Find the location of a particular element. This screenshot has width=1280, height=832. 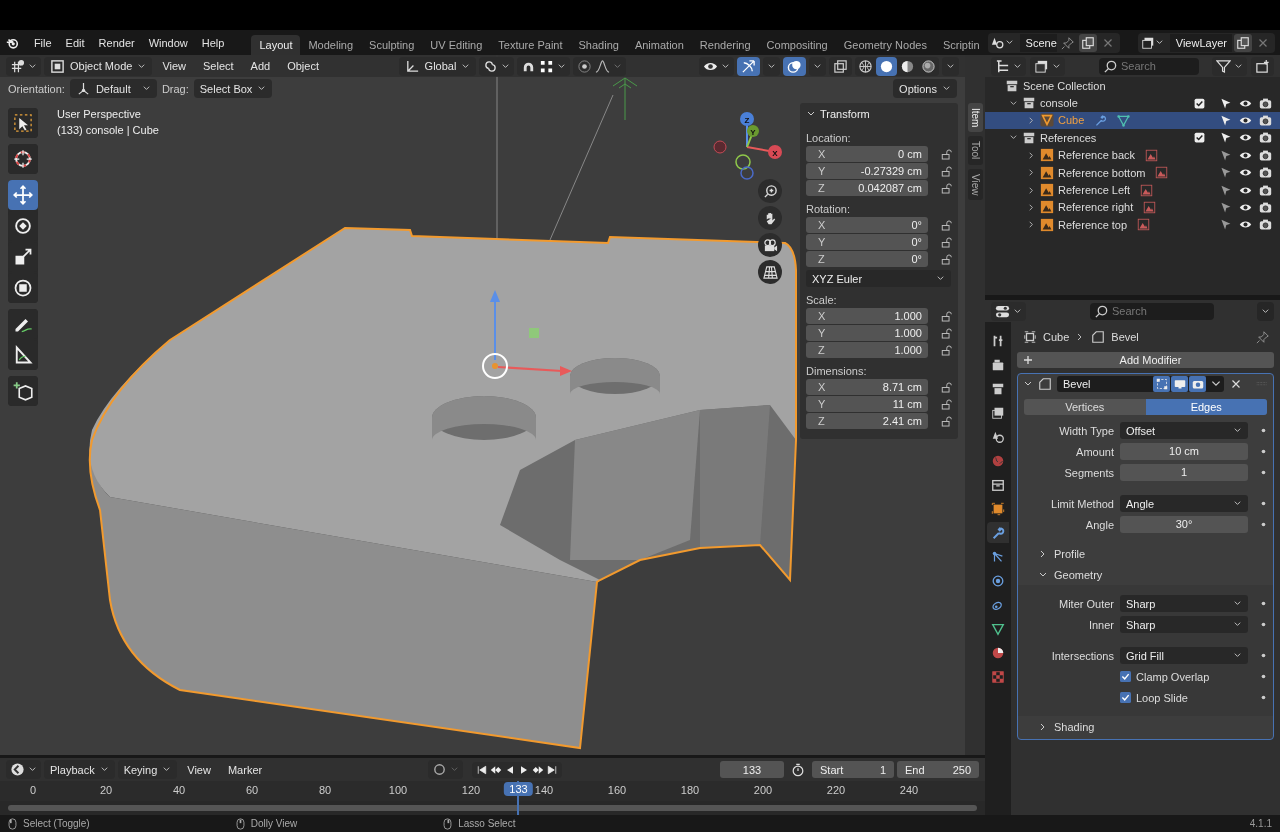

number-field: Y 11 cm is located at coordinates (867, 404).